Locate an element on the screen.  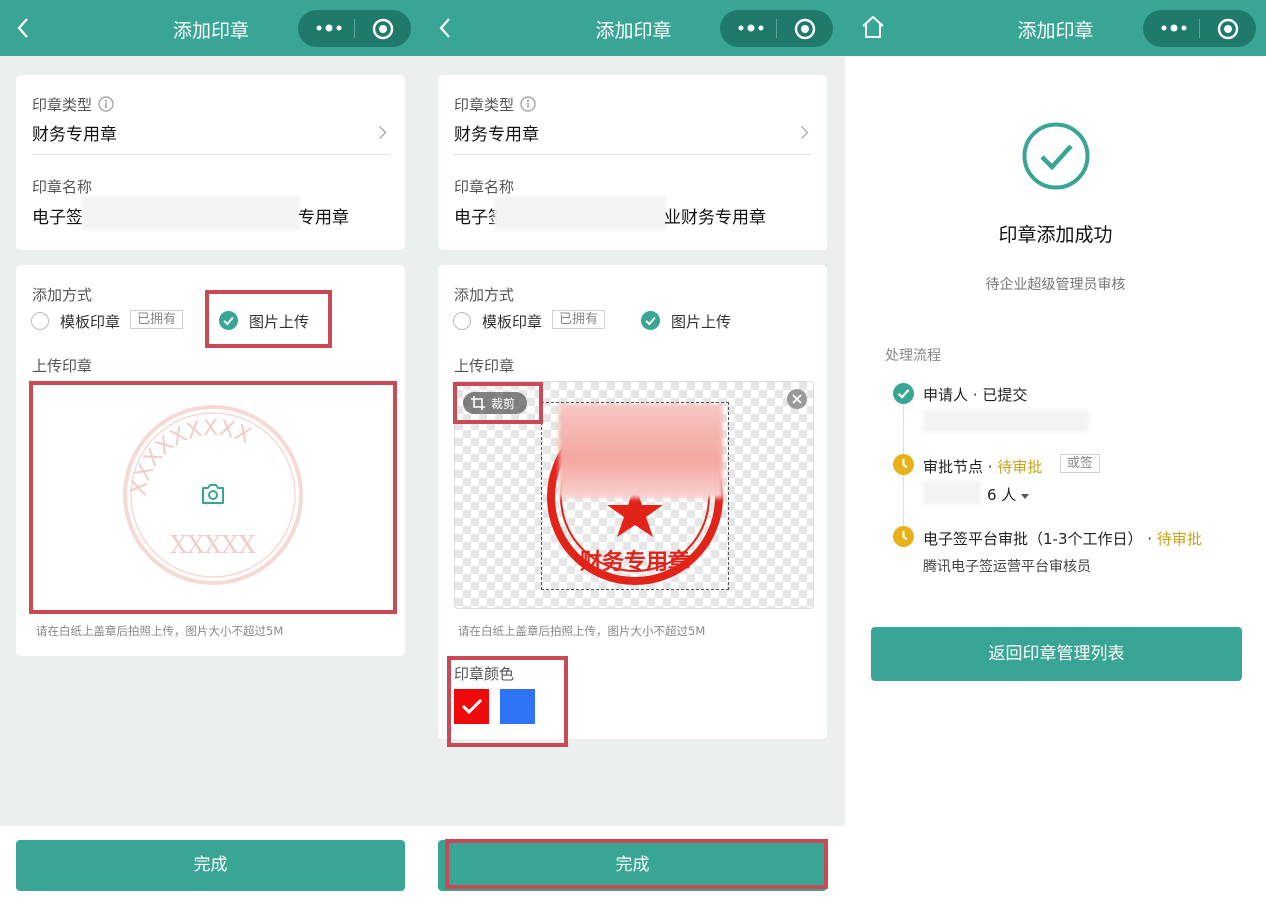
step-done-icon is located at coordinates (903, 393).